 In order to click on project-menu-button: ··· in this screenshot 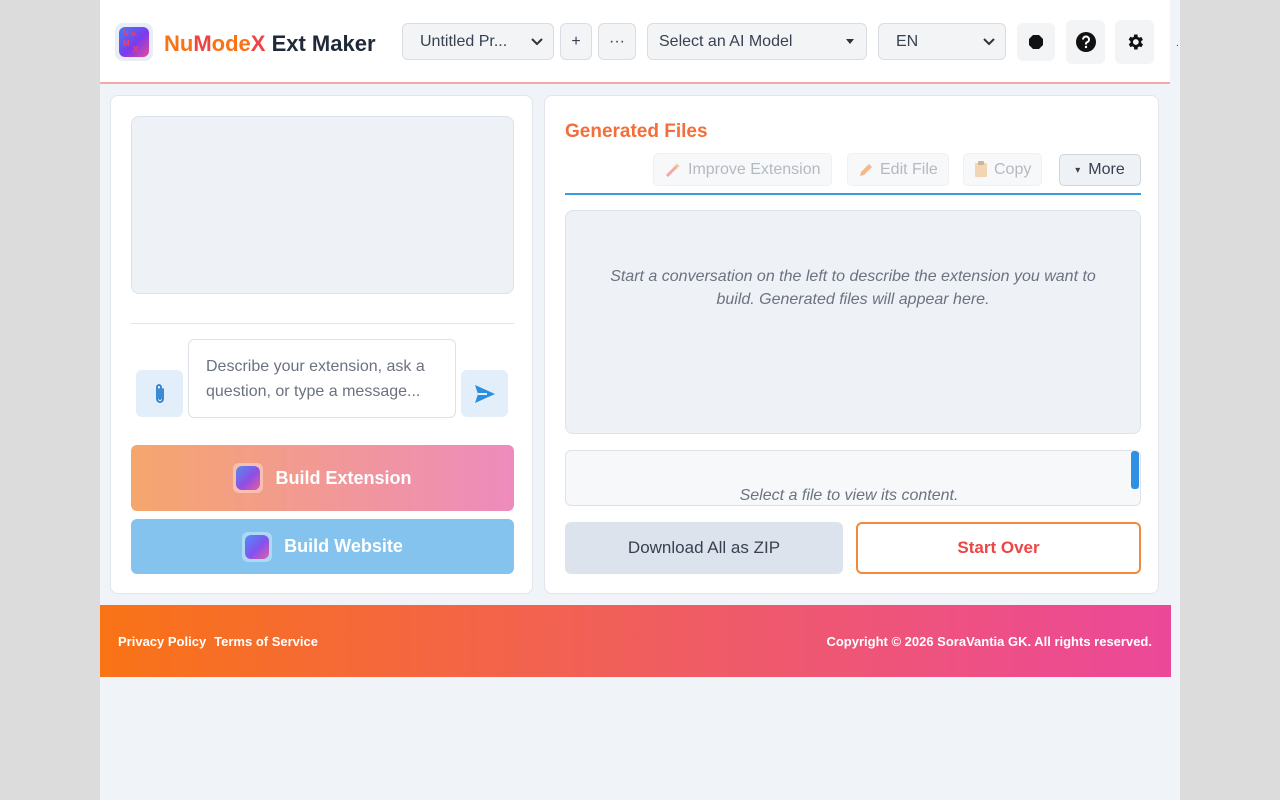, I will do `click(617, 41)`.